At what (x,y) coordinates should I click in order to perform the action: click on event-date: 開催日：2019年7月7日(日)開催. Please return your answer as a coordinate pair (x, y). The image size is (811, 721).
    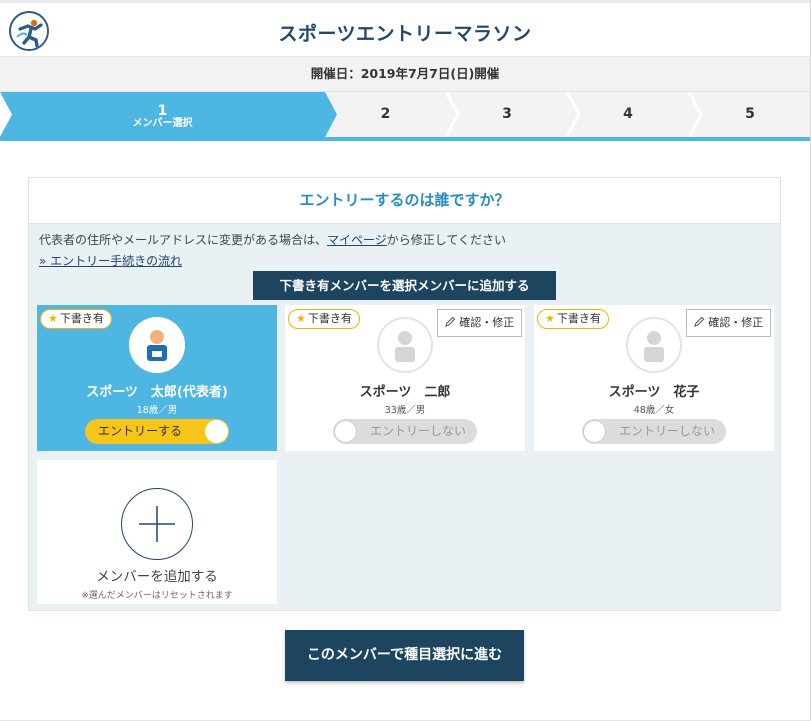
    Looking at the image, I should click on (405, 74).